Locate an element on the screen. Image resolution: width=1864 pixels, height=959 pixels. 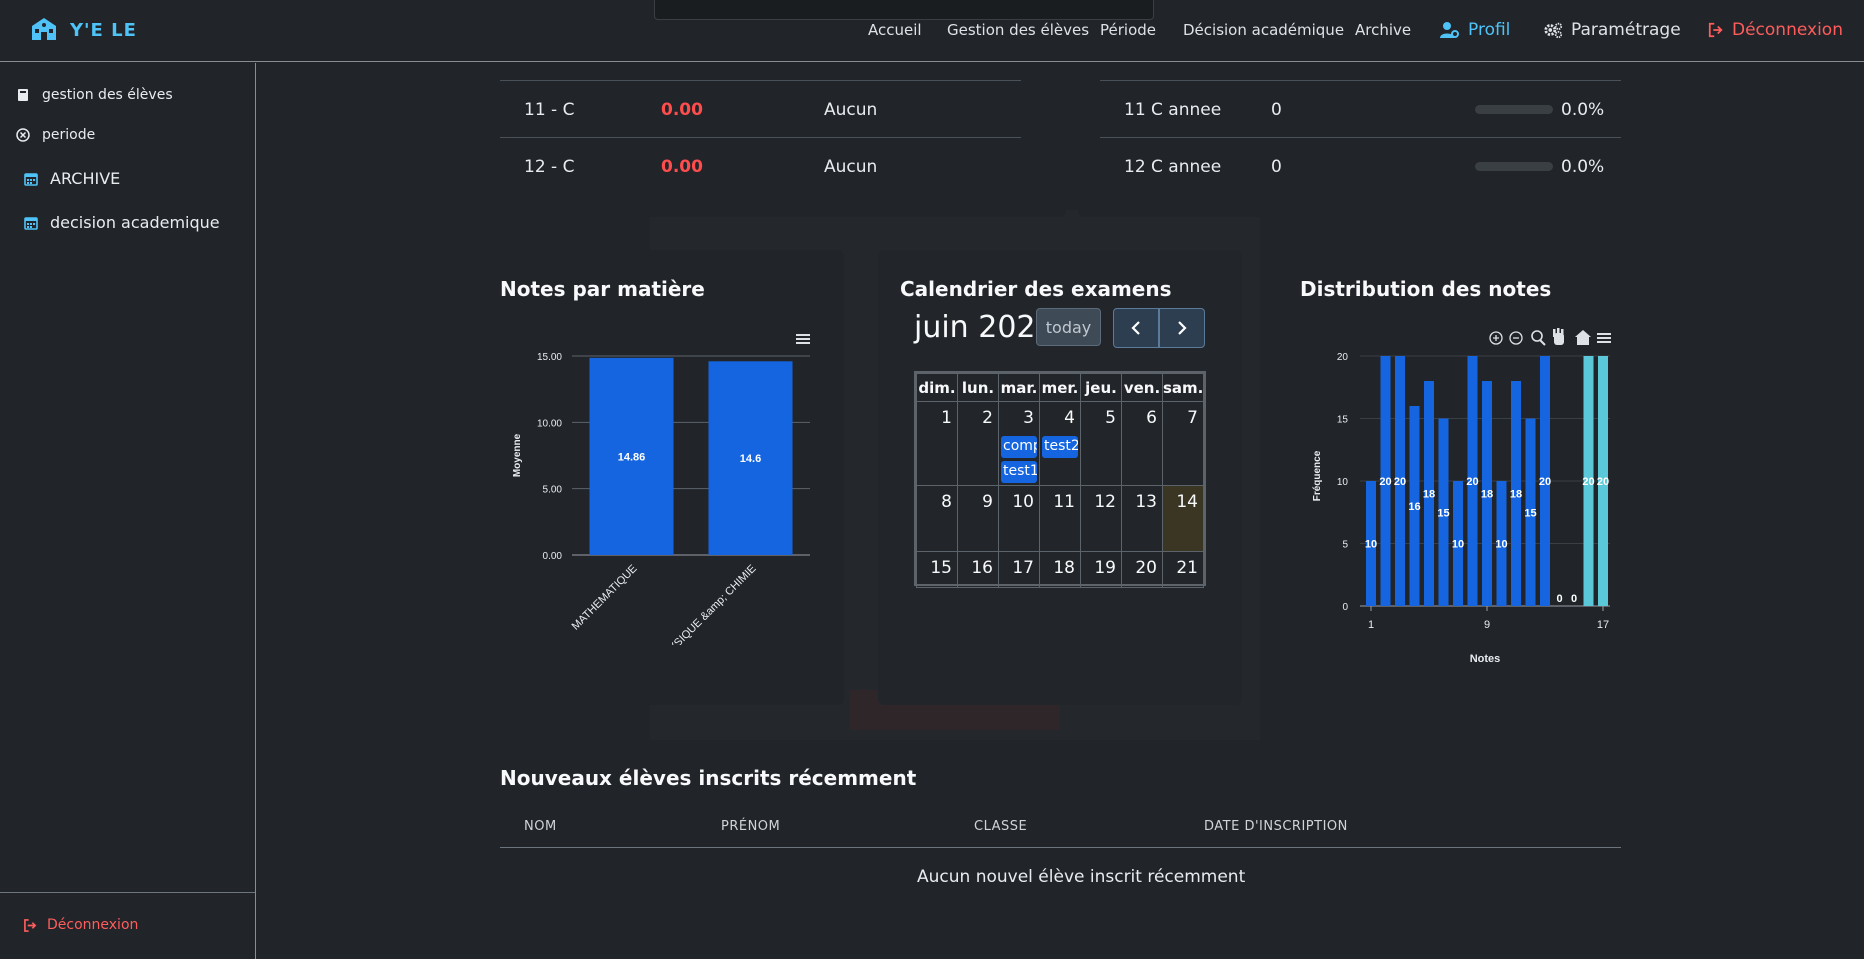
circle-x-icon is located at coordinates (23, 135).